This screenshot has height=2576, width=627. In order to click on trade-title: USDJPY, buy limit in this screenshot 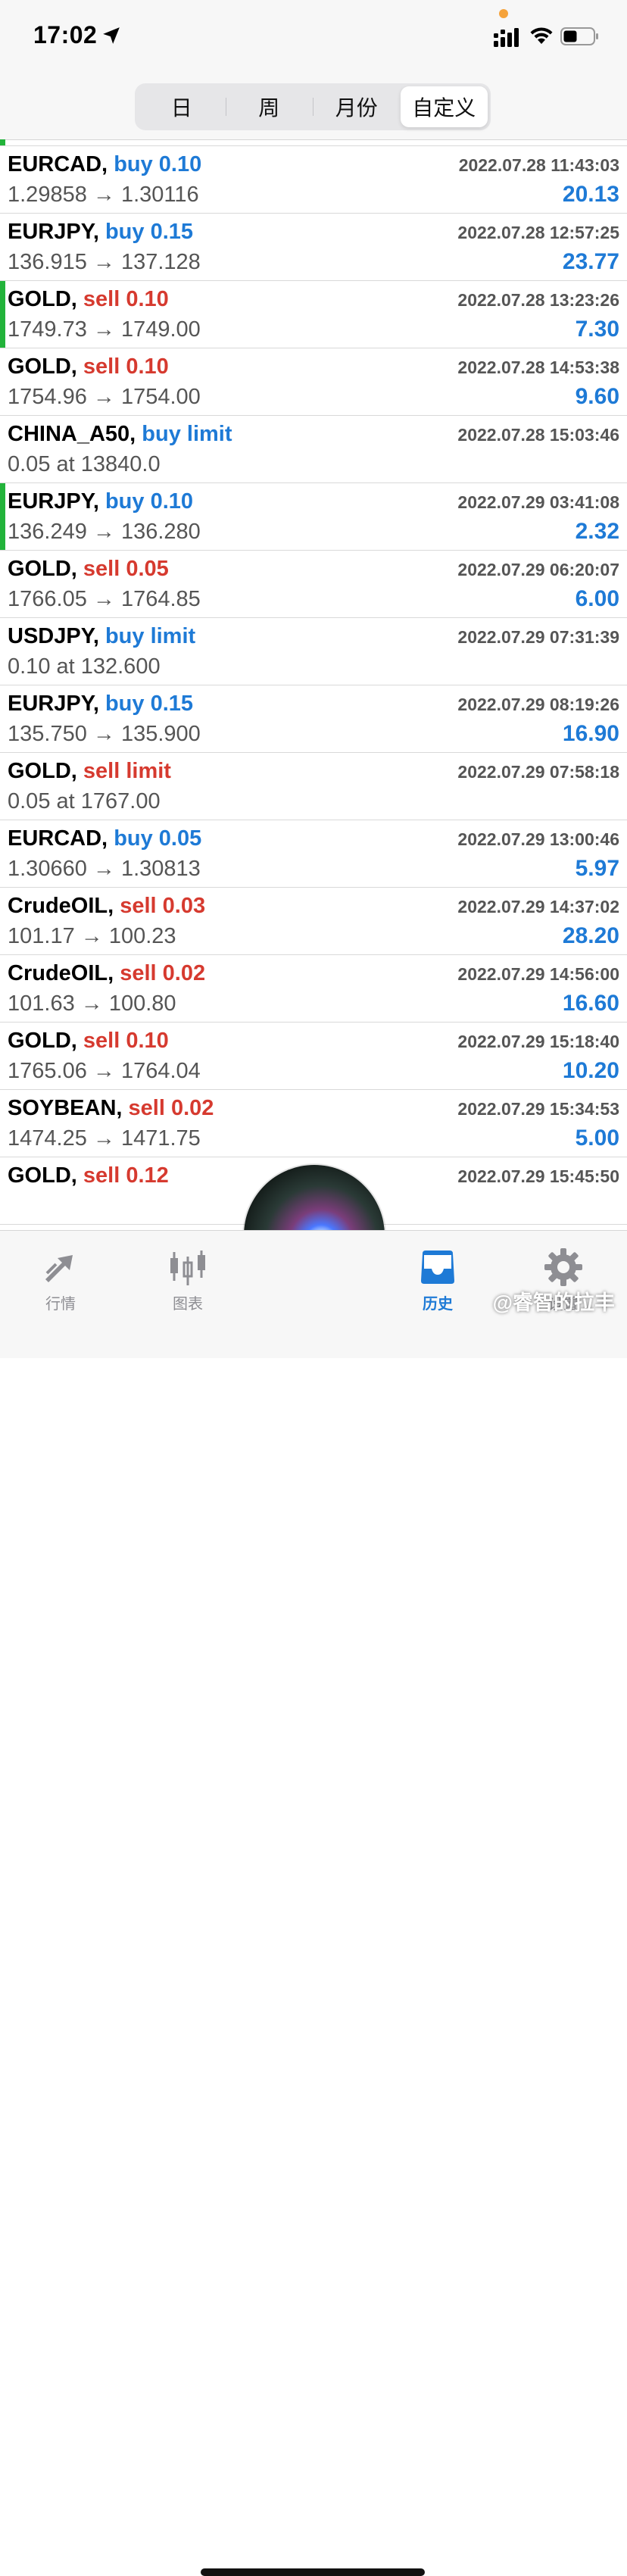, I will do `click(101, 637)`.